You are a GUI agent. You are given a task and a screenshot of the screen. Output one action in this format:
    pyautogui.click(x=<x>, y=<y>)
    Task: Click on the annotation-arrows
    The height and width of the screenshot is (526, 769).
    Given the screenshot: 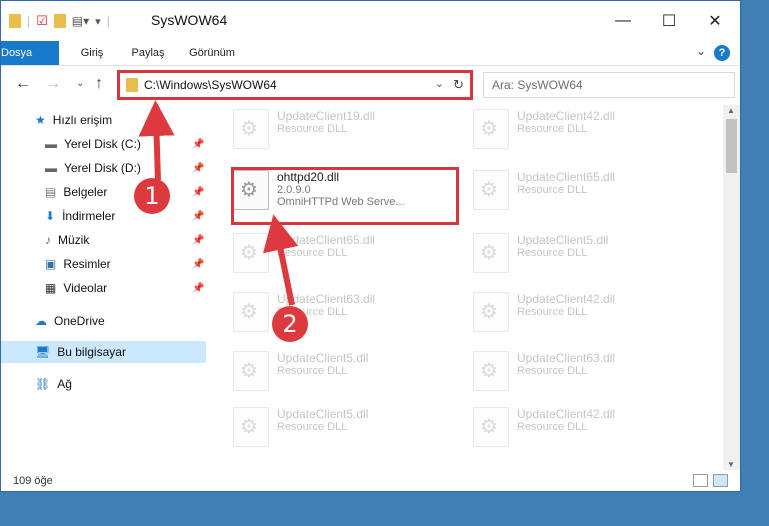 What is the action you would take?
    pyautogui.click(x=218, y=203)
    